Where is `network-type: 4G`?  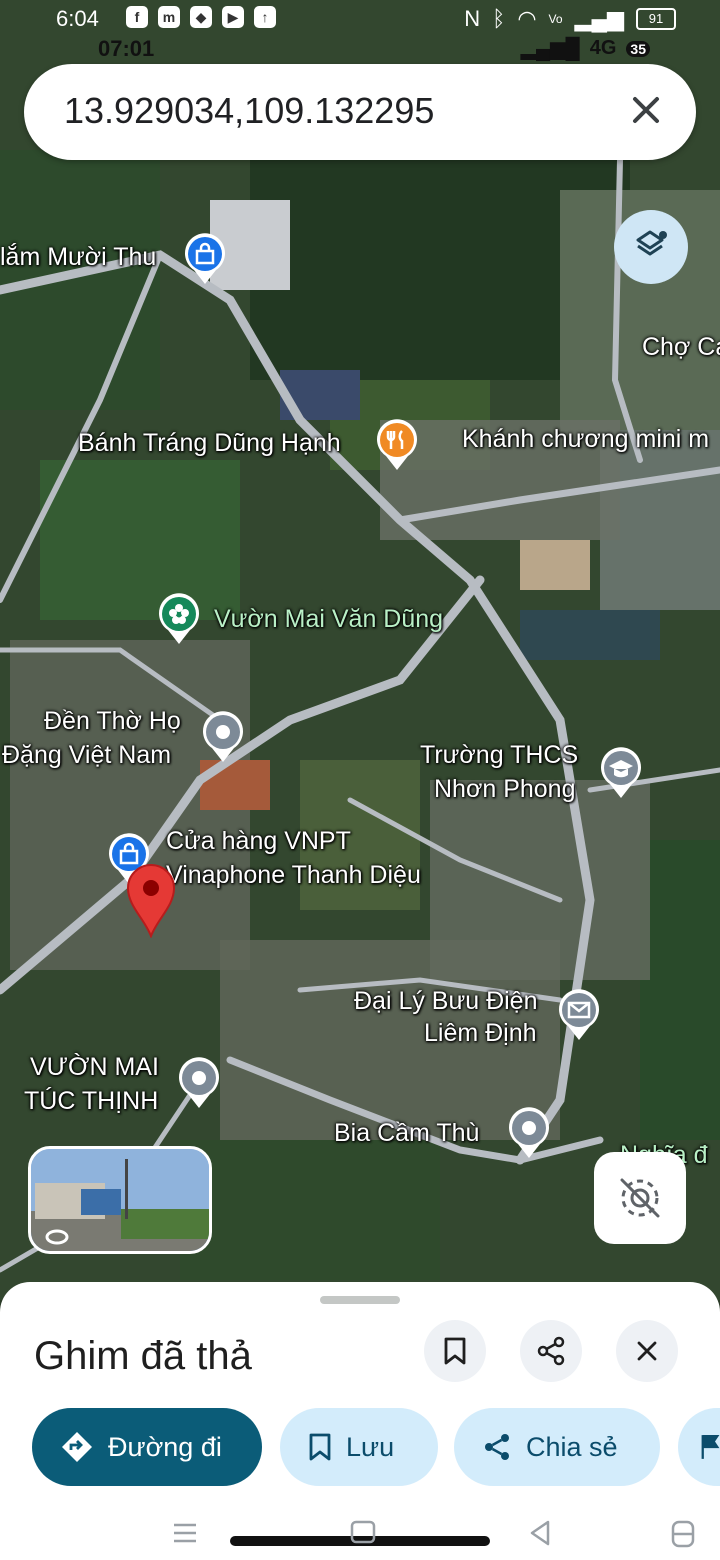 network-type: 4G is located at coordinates (603, 48).